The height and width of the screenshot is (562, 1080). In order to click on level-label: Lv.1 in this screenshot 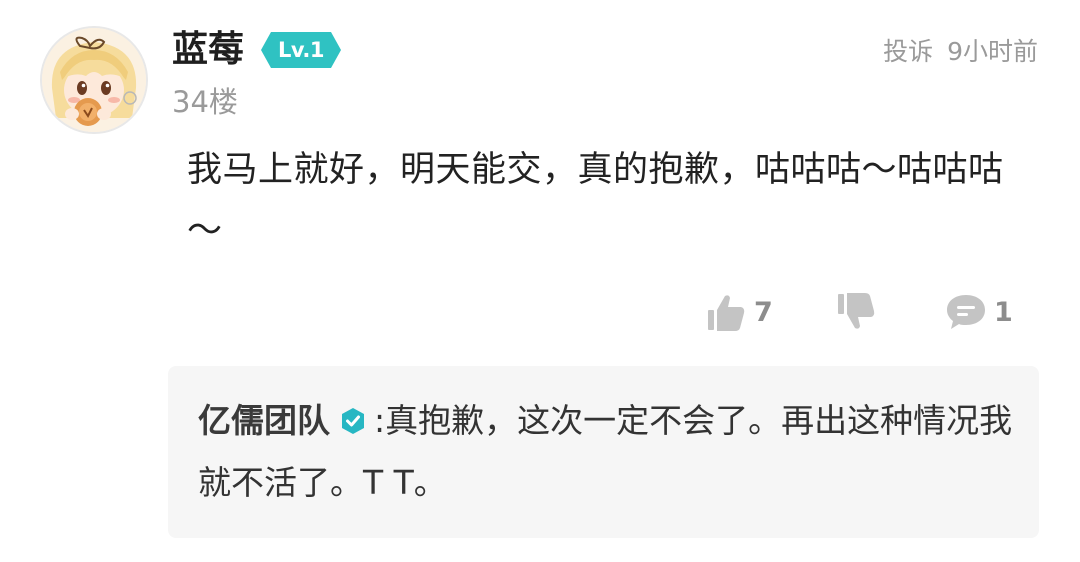, I will do `click(301, 50)`.